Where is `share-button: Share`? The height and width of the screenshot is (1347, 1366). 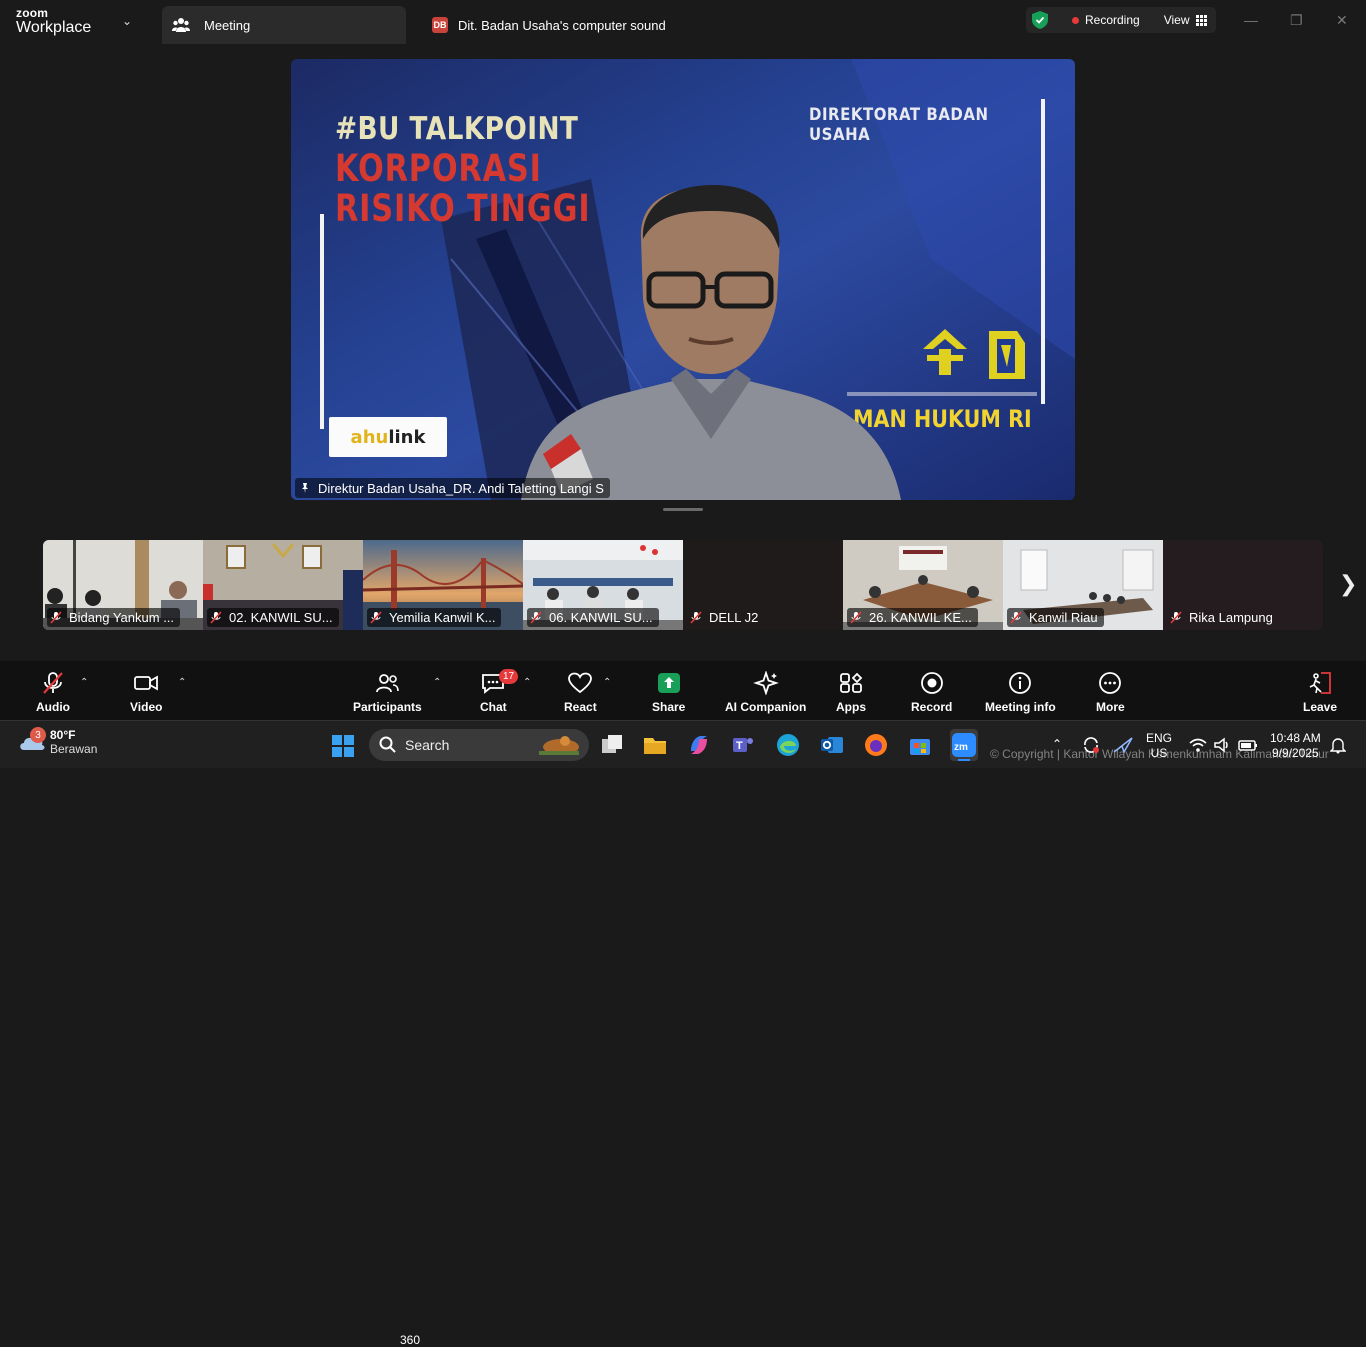
share-button: Share is located at coordinates (668, 692).